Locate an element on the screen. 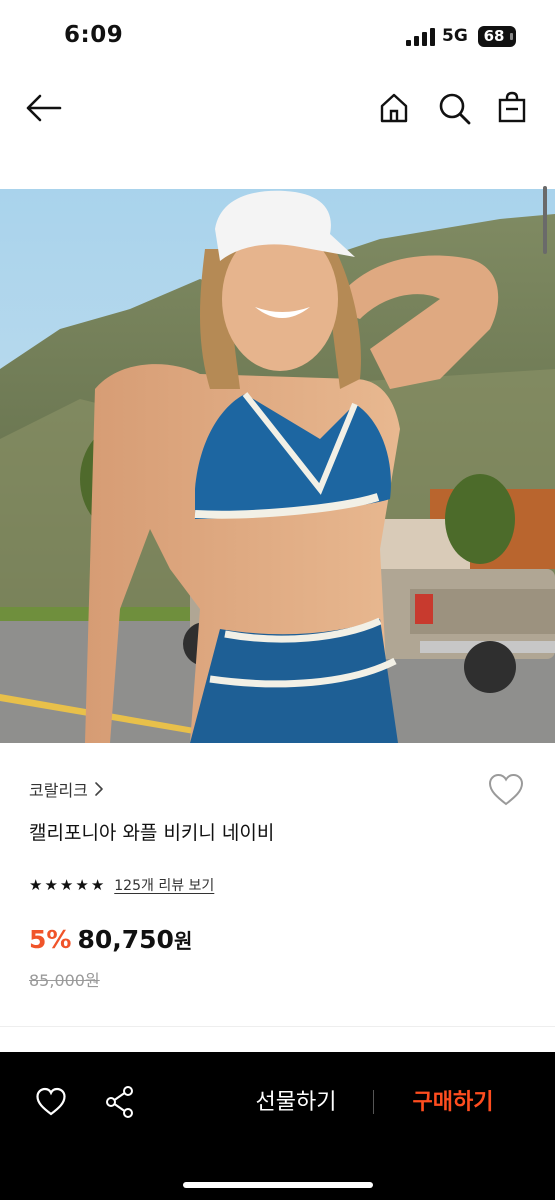 This screenshot has width=555, height=1200. share-button is located at coordinates (120, 1102).